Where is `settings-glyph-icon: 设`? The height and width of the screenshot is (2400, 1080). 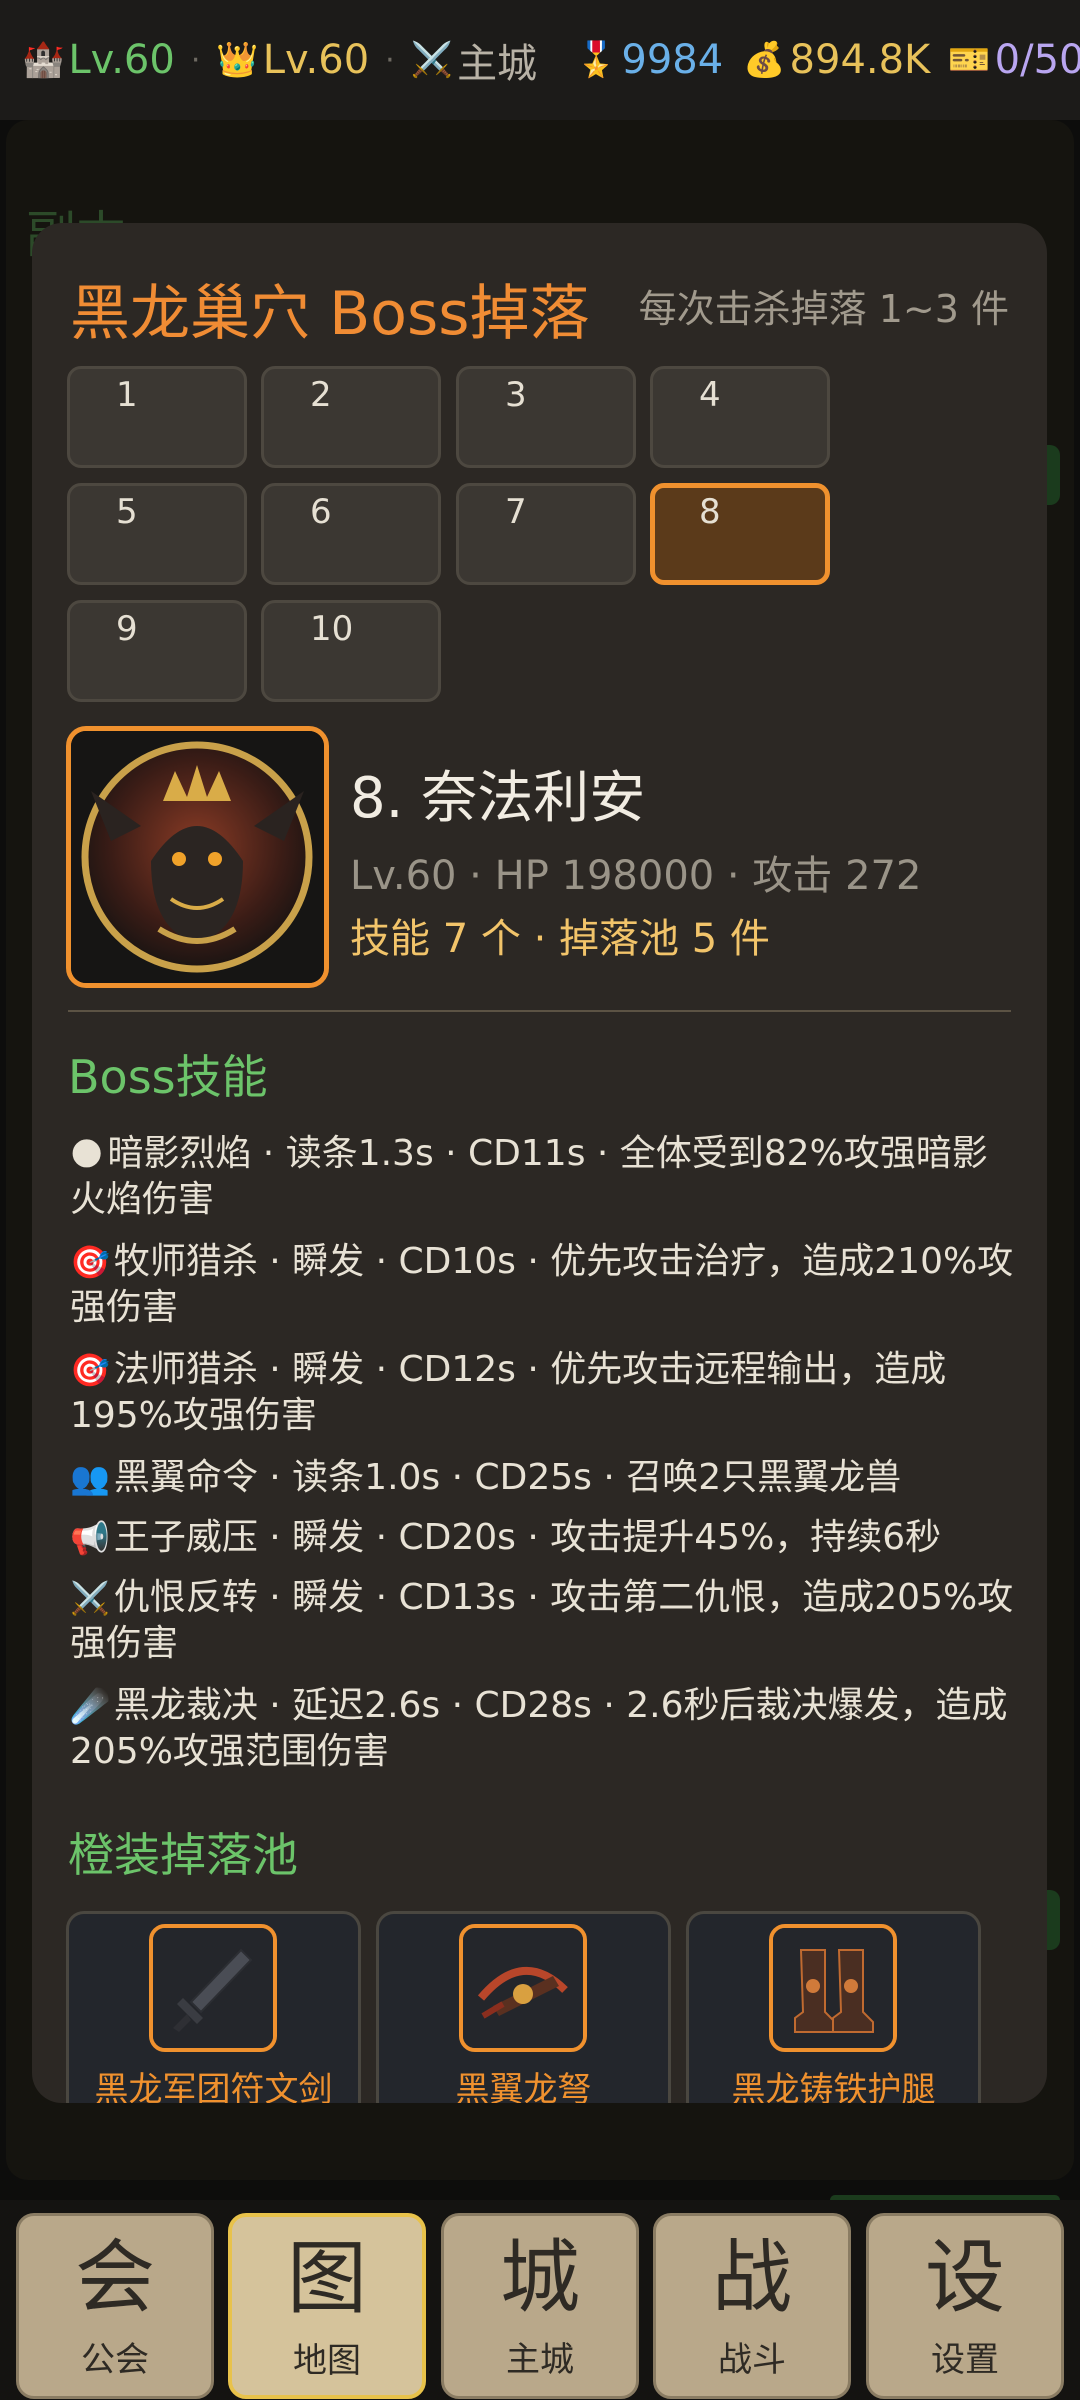 settings-glyph-icon: 设 is located at coordinates (965, 2277).